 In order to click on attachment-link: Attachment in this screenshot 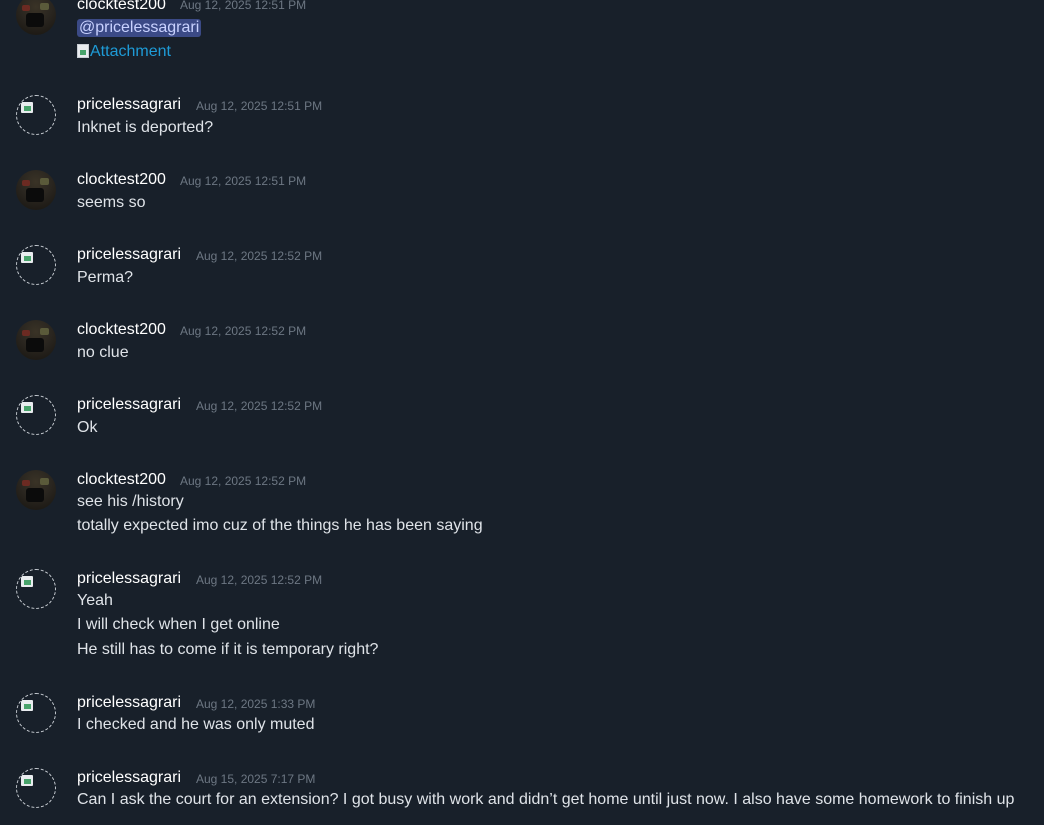, I will do `click(124, 52)`.